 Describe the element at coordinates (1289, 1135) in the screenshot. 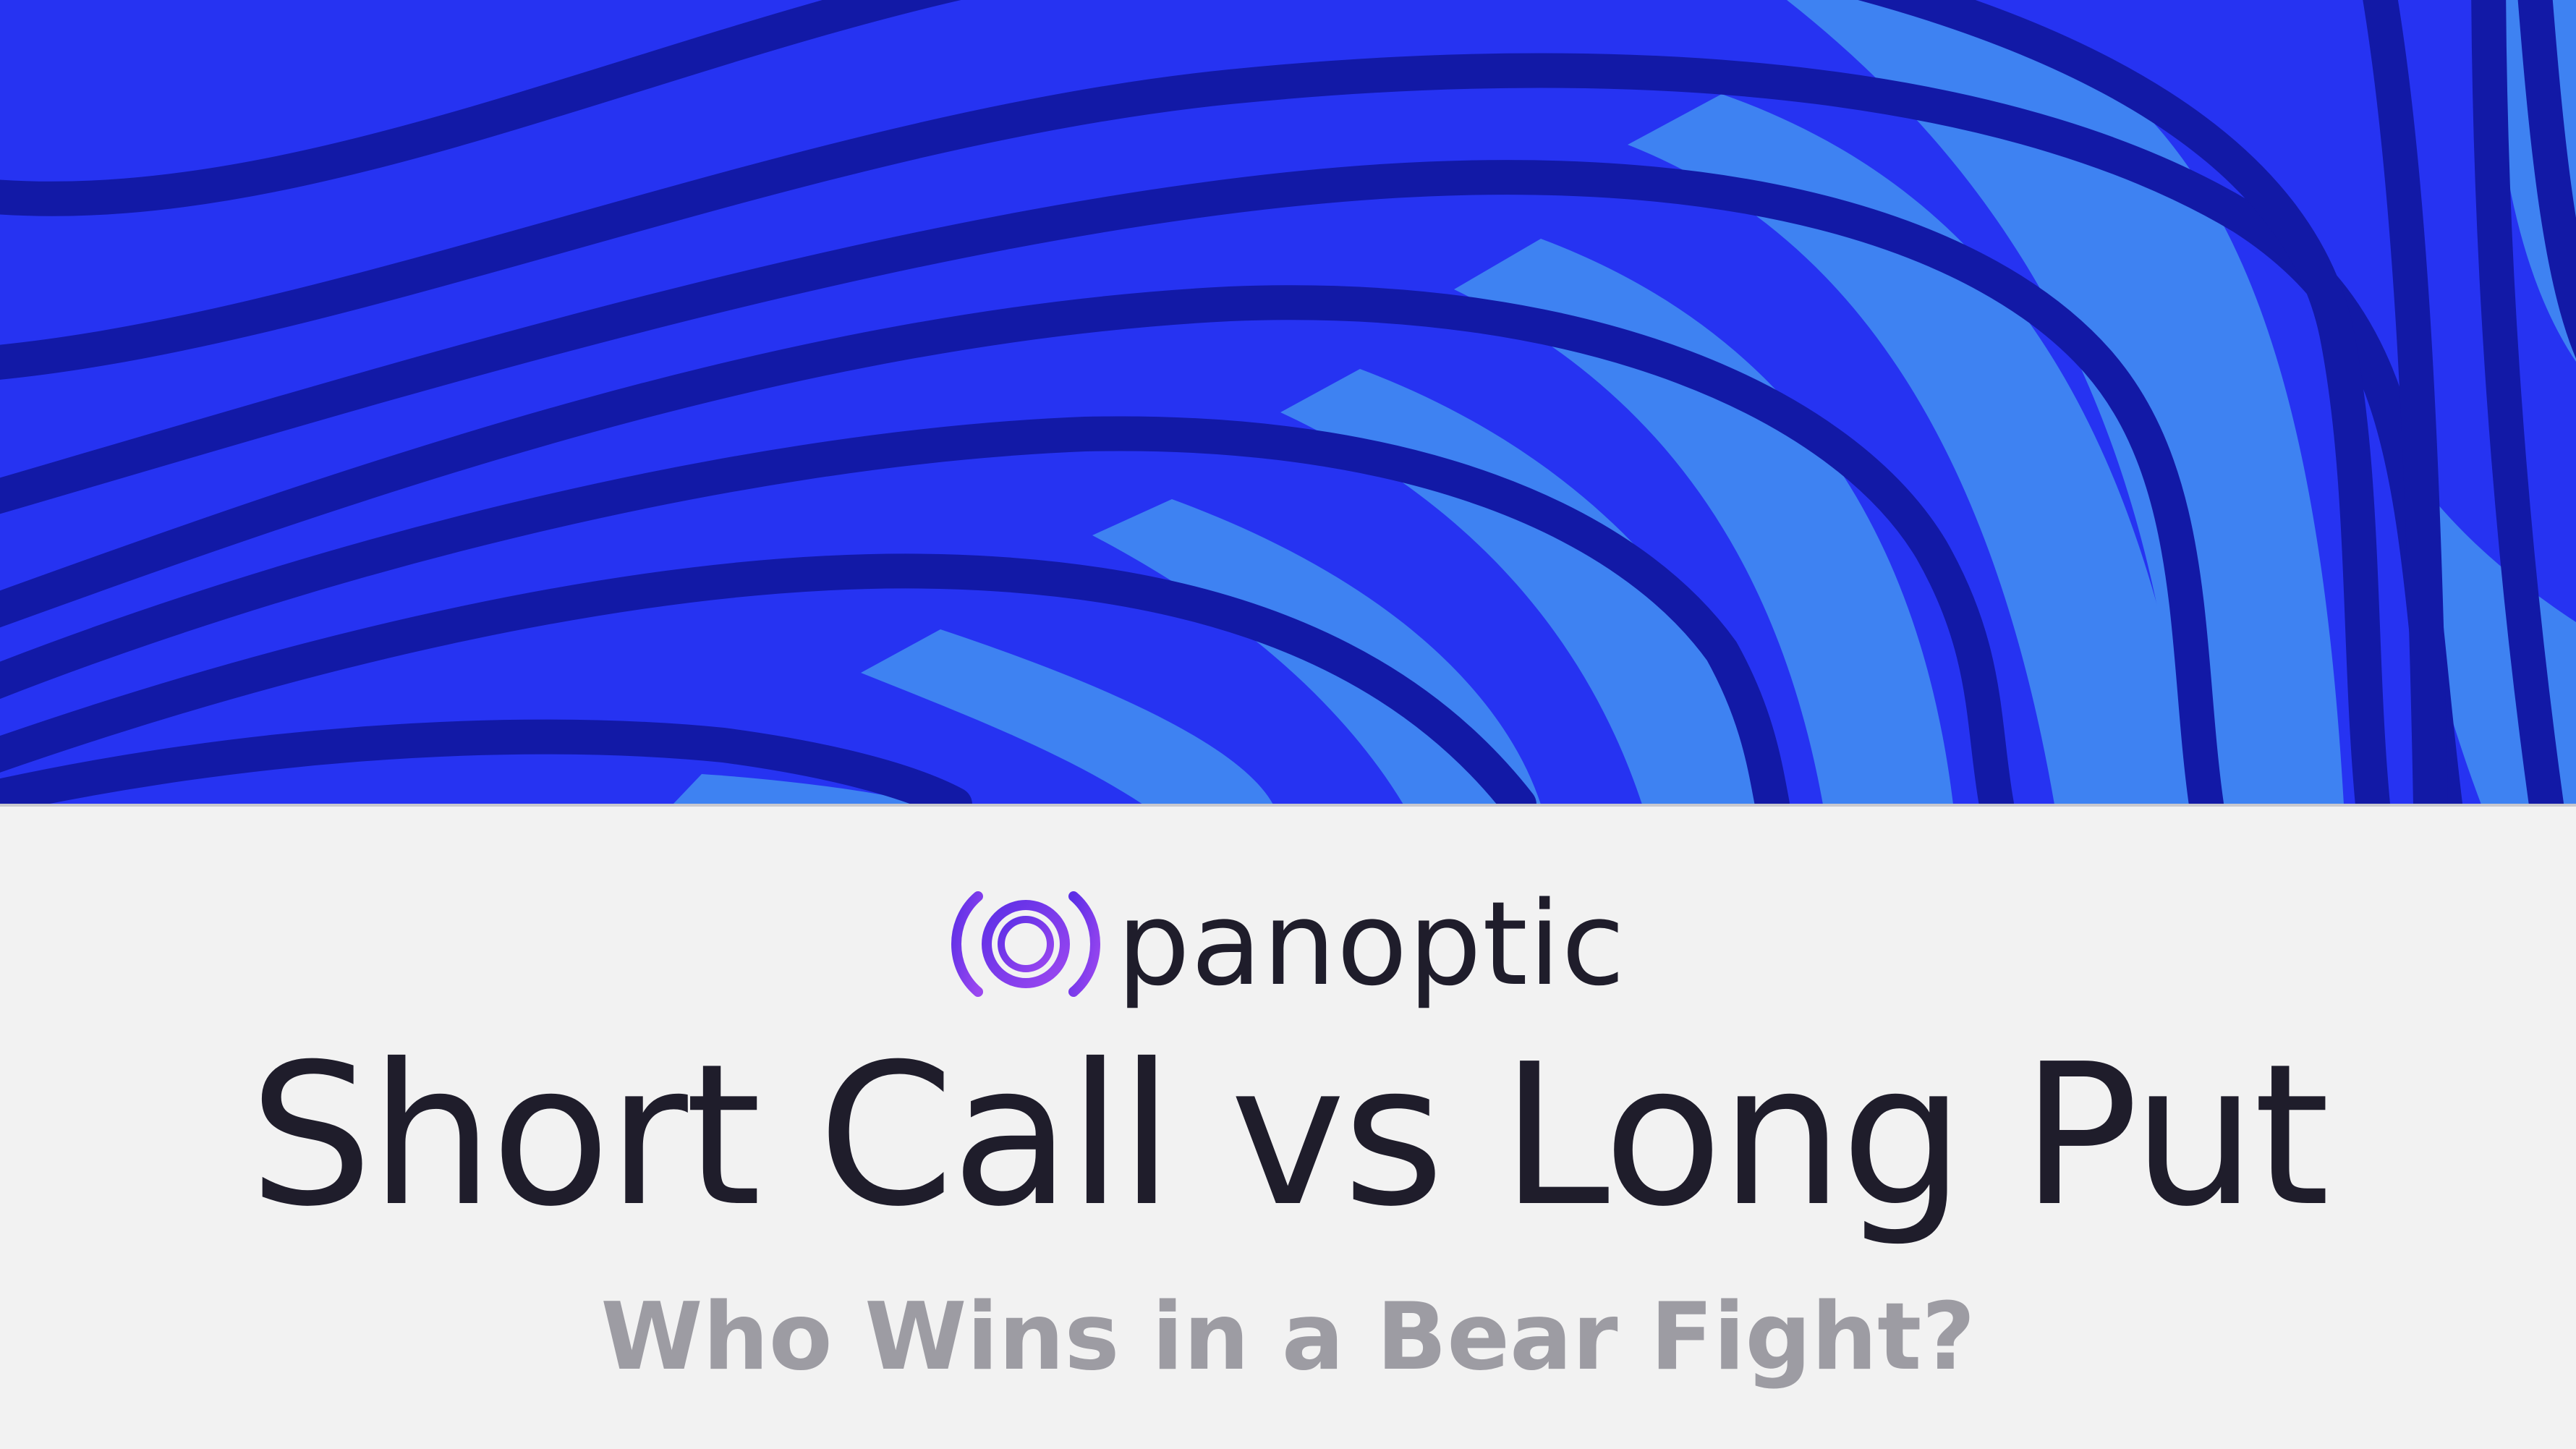

I see `page-title: Short Call vs Long Put` at that location.